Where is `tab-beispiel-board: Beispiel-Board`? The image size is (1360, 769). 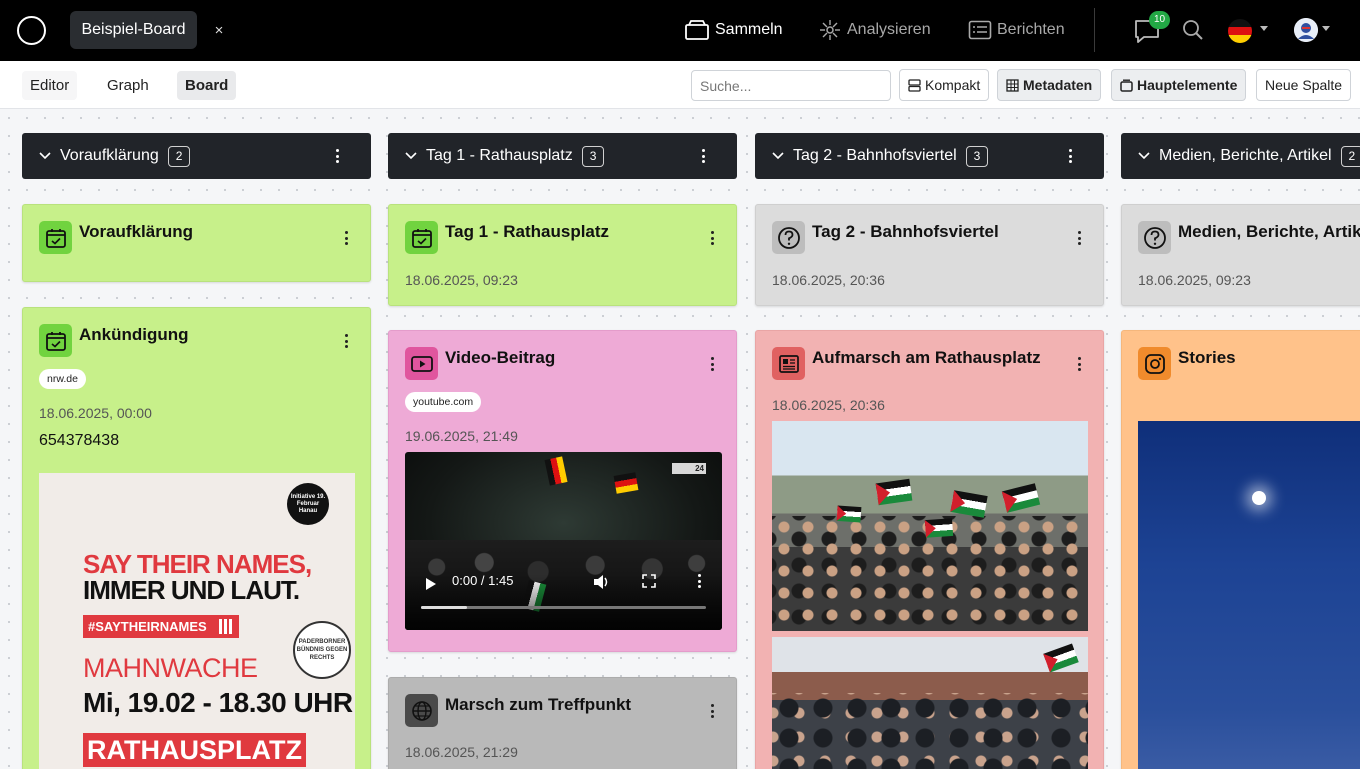
tab-beispiel-board: Beispiel-Board is located at coordinates (133, 30).